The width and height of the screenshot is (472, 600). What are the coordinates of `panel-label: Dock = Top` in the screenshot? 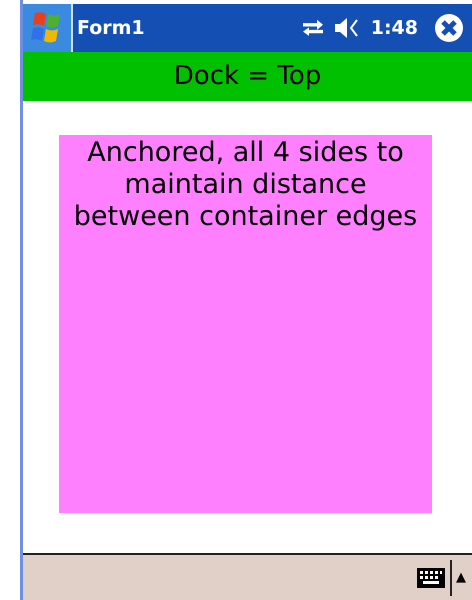 It's located at (248, 76).